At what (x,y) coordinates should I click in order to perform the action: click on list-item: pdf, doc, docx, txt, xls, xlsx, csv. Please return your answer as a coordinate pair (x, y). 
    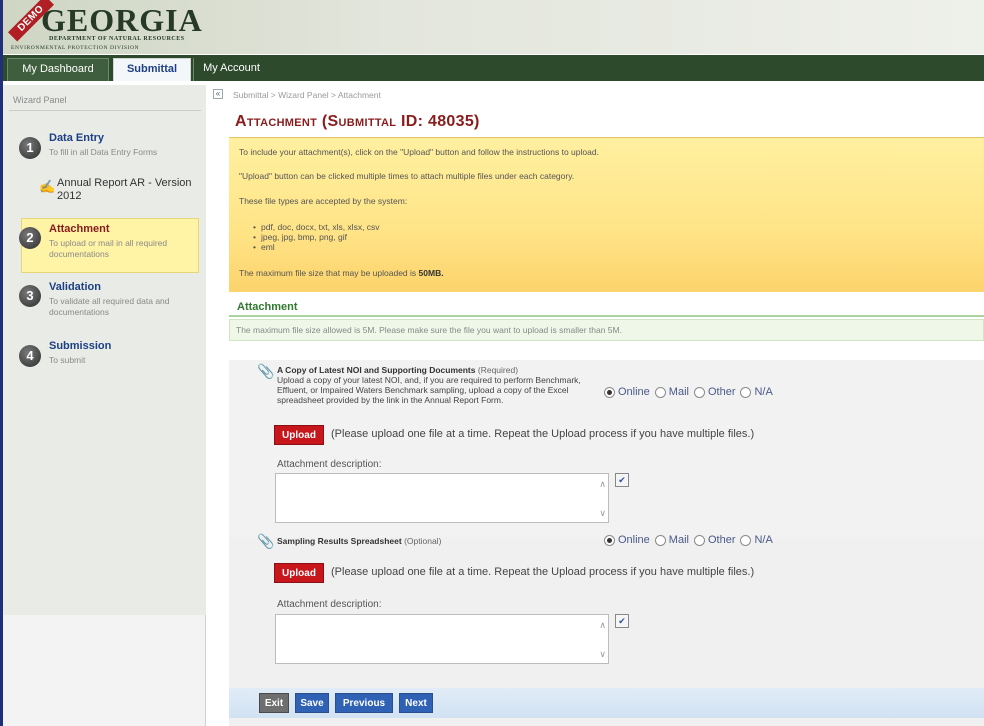
    Looking at the image, I should click on (316, 227).